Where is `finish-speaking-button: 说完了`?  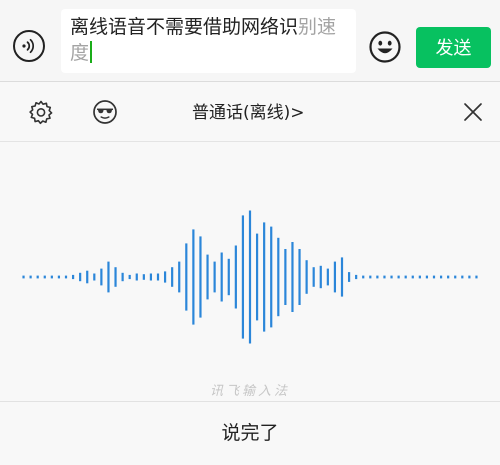 finish-speaking-button: 说完了 is located at coordinates (250, 433).